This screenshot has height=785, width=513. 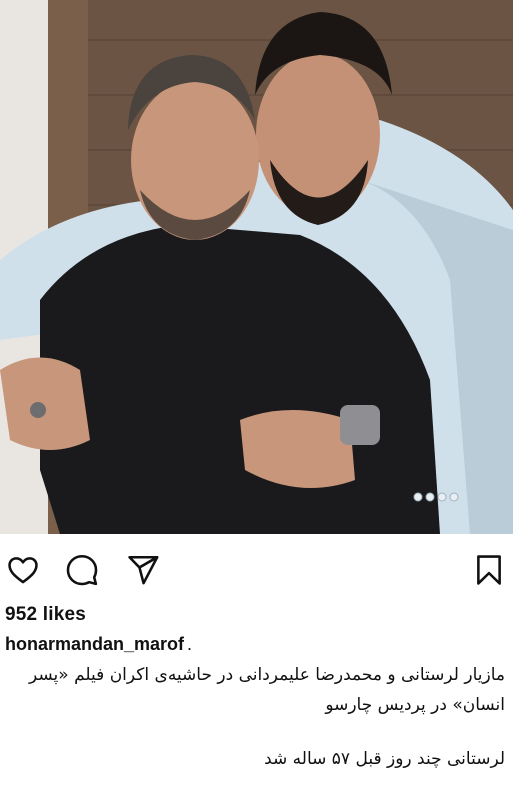 What do you see at coordinates (190, 644) in the screenshot?
I see `username-suffix: .` at bounding box center [190, 644].